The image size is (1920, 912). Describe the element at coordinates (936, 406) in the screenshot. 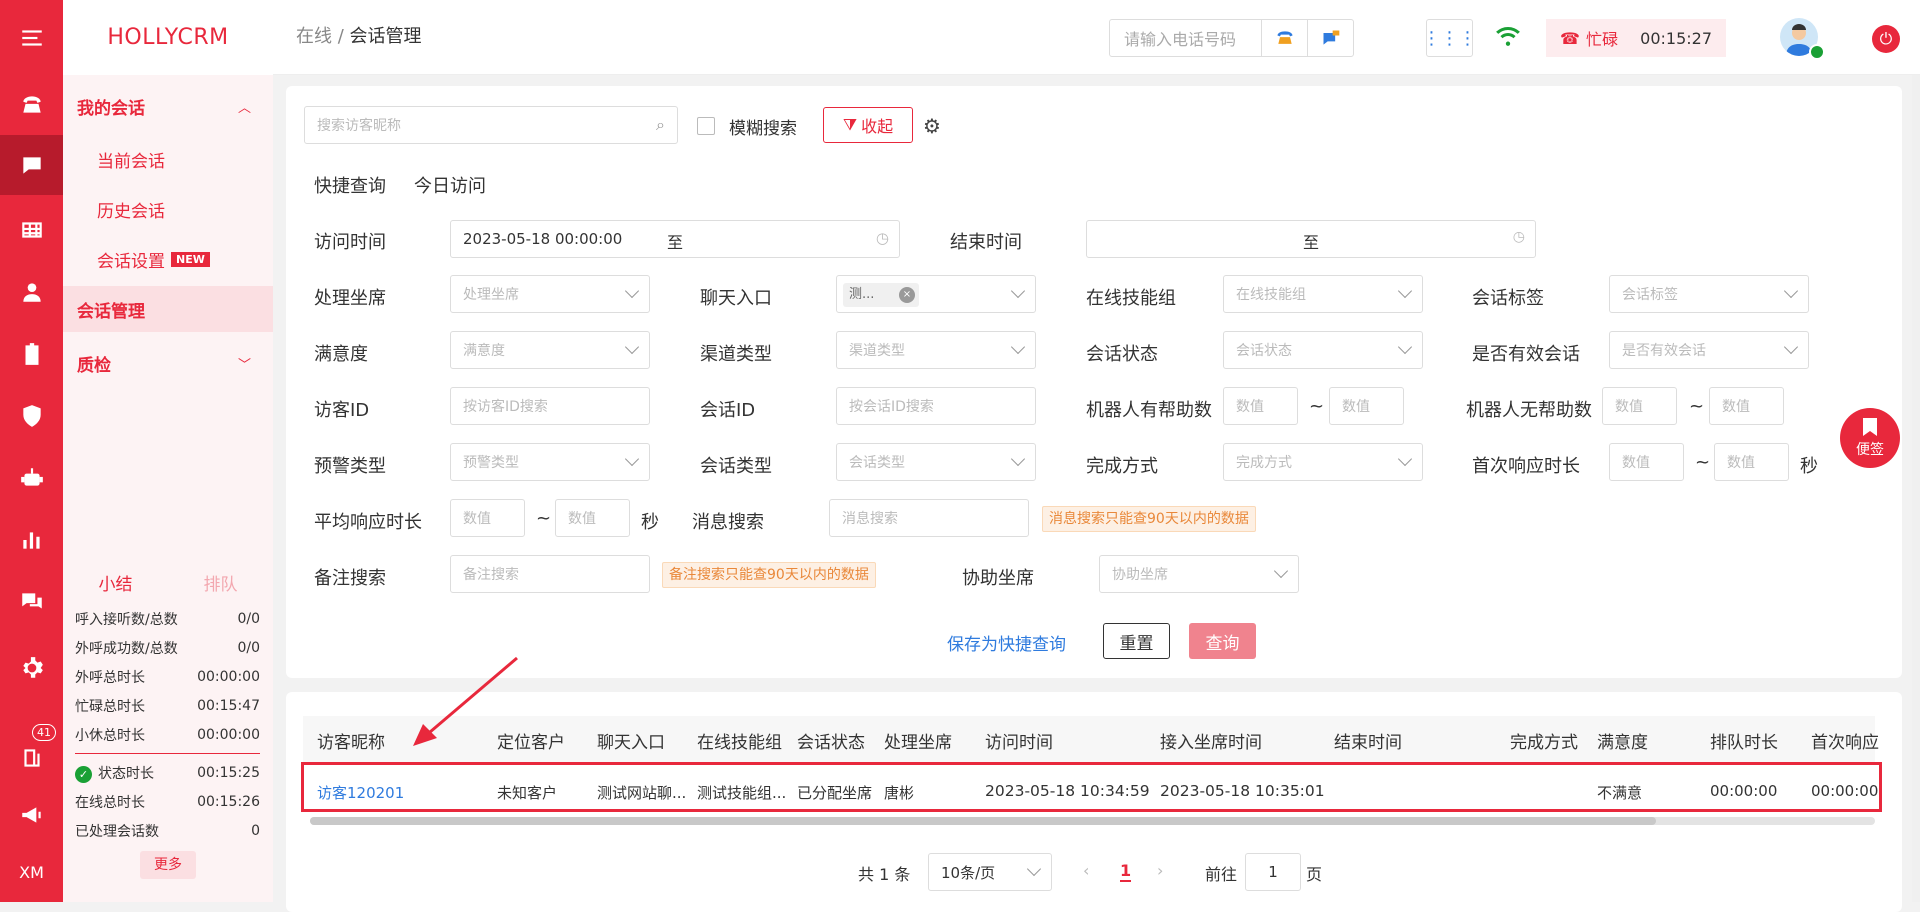

I see `session-id-input: 按会话ID搜索` at that location.